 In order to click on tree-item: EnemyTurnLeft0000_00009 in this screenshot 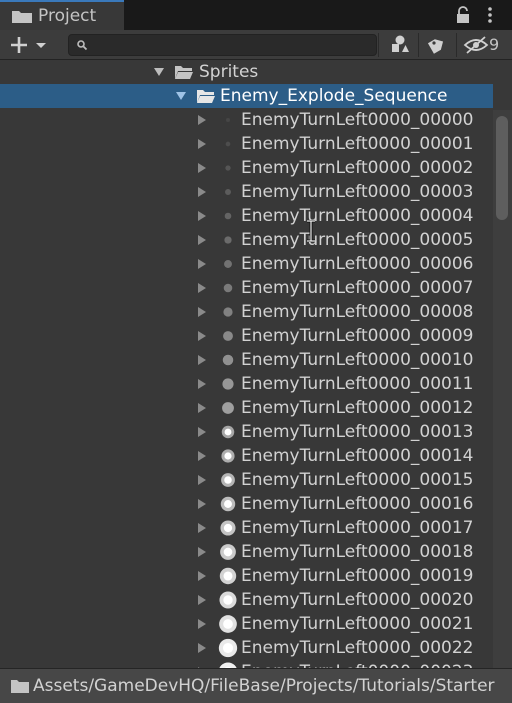, I will do `click(246, 336)`.